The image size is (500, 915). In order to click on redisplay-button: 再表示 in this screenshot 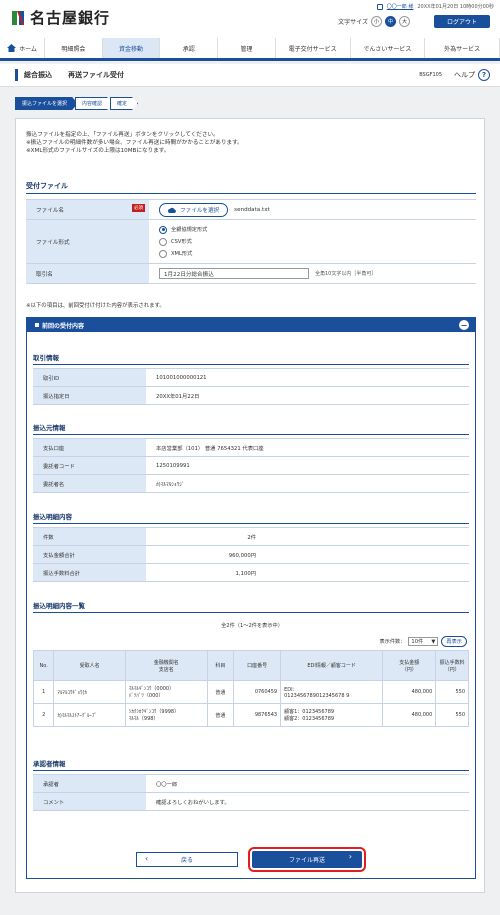, I will do `click(454, 641)`.